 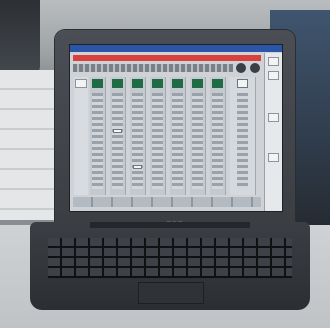 What do you see at coordinates (20, 40) in the screenshot?
I see `background-person` at bounding box center [20, 40].